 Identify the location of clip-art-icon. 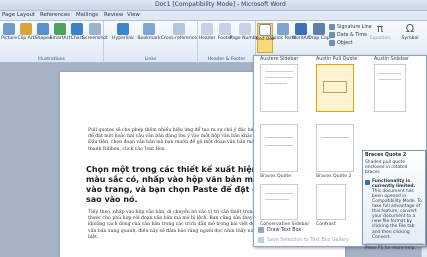
(26, 29).